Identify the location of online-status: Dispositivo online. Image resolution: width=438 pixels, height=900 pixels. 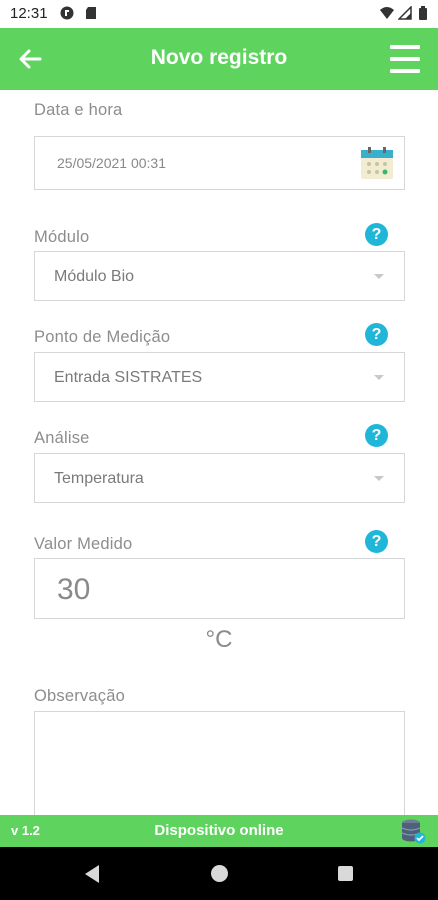
(219, 830).